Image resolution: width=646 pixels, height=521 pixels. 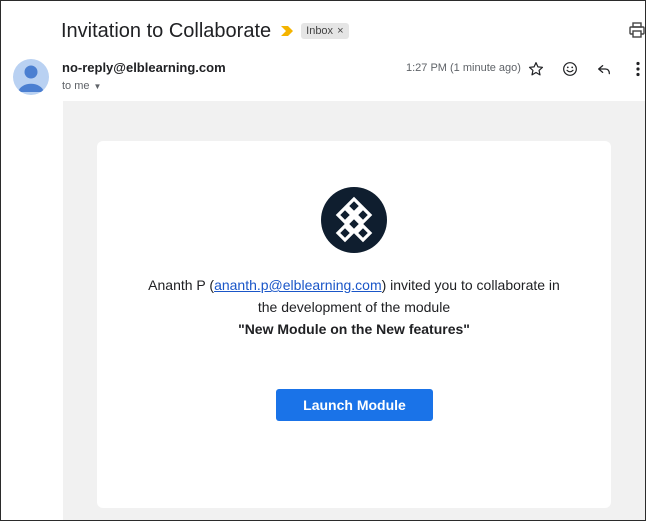 I want to click on subject-row: Invitation to Collaborate Inbox ×, so click(x=353, y=31).